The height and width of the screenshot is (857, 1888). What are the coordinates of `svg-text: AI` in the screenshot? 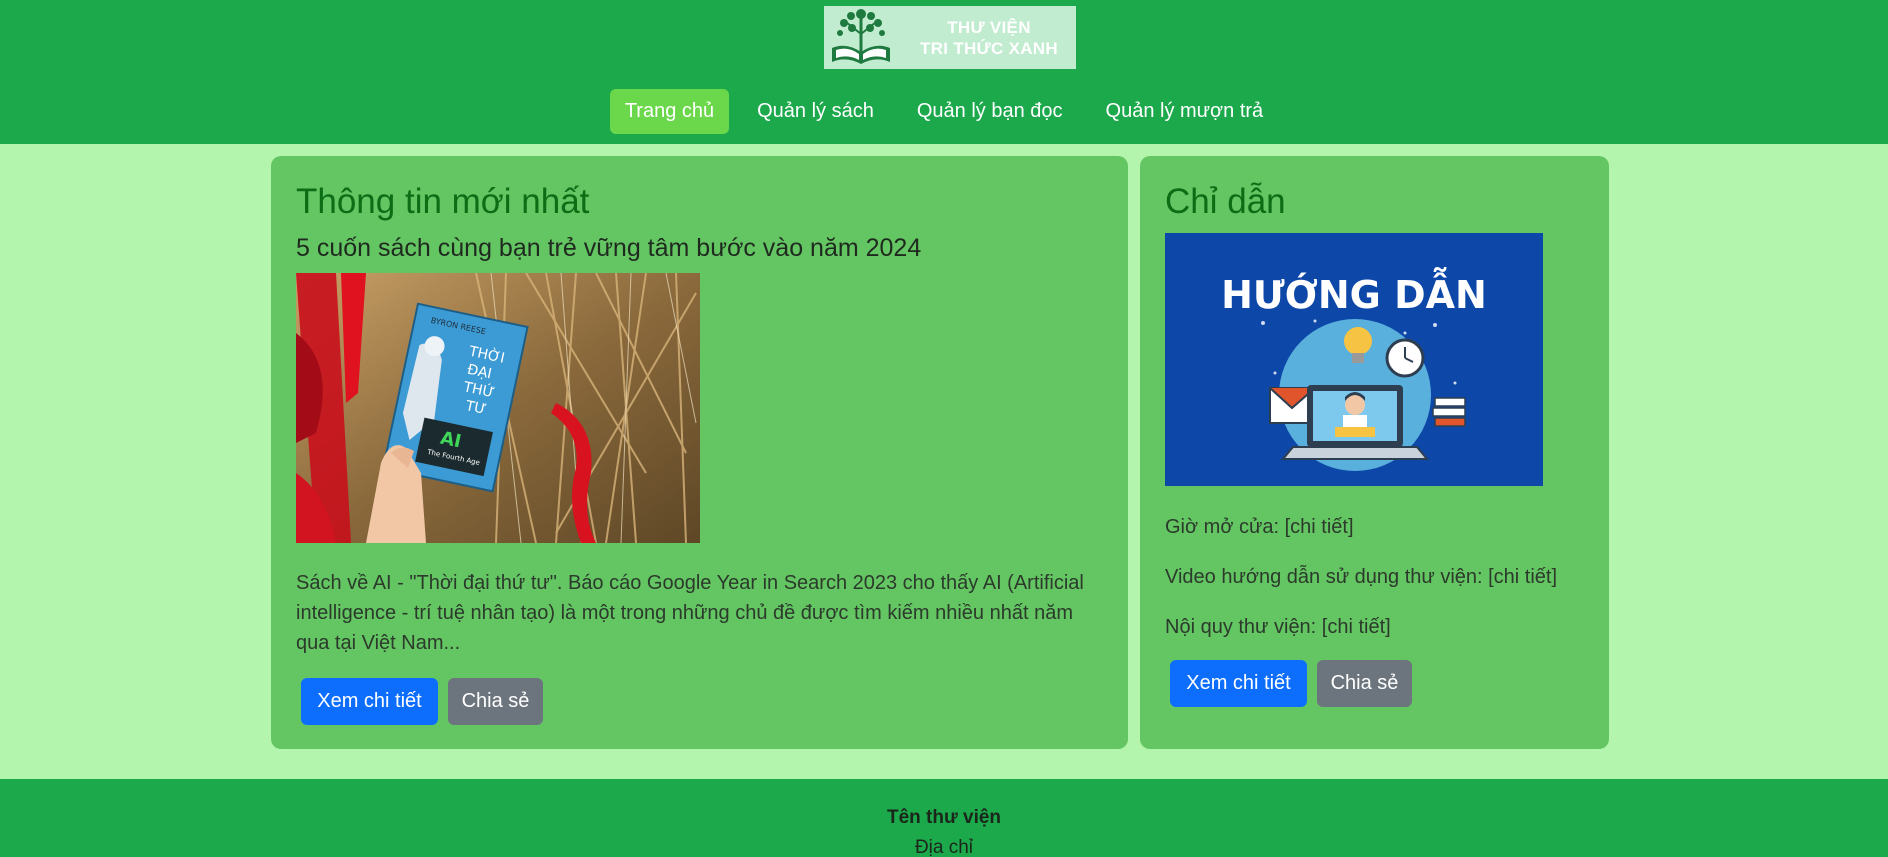 It's located at (450, 440).